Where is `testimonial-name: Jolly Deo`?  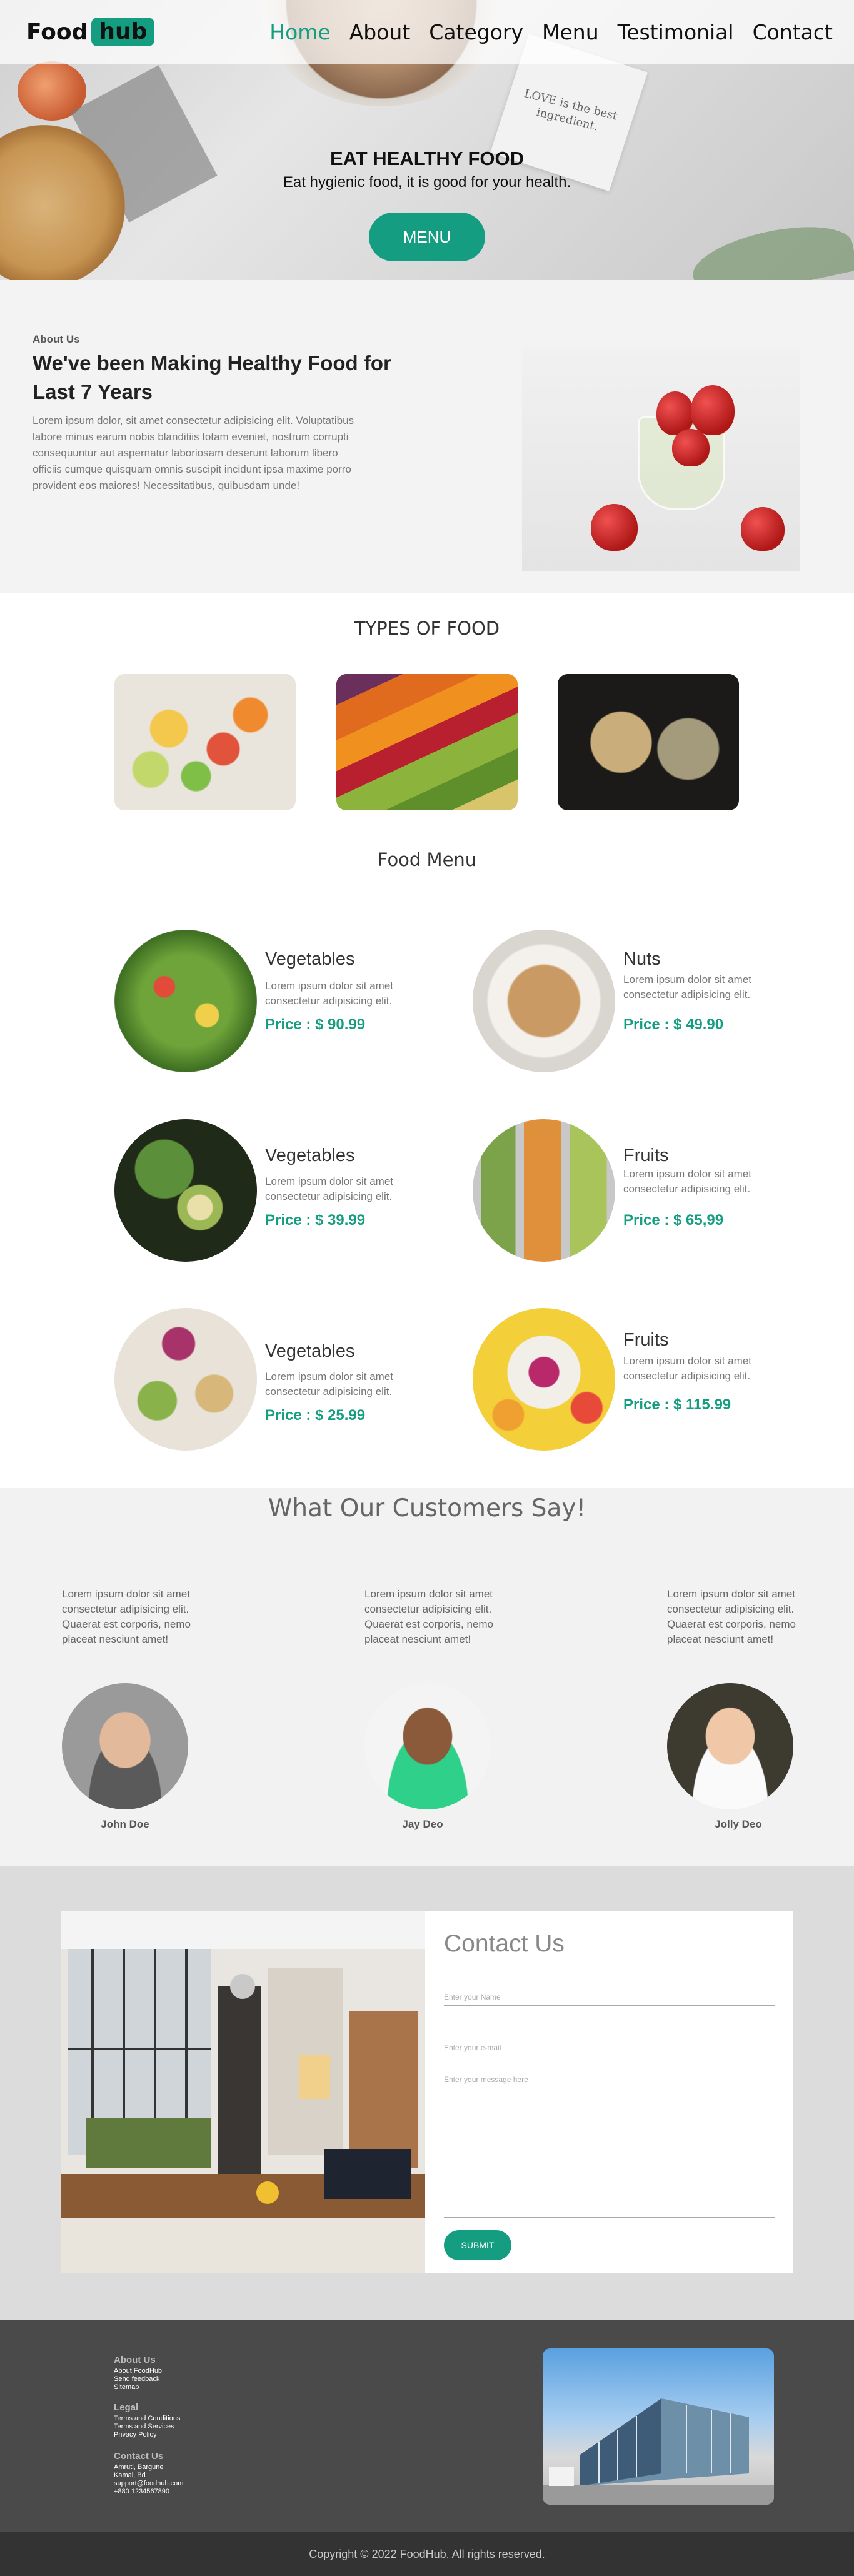
testimonial-name: Jolly Deo is located at coordinates (738, 1824).